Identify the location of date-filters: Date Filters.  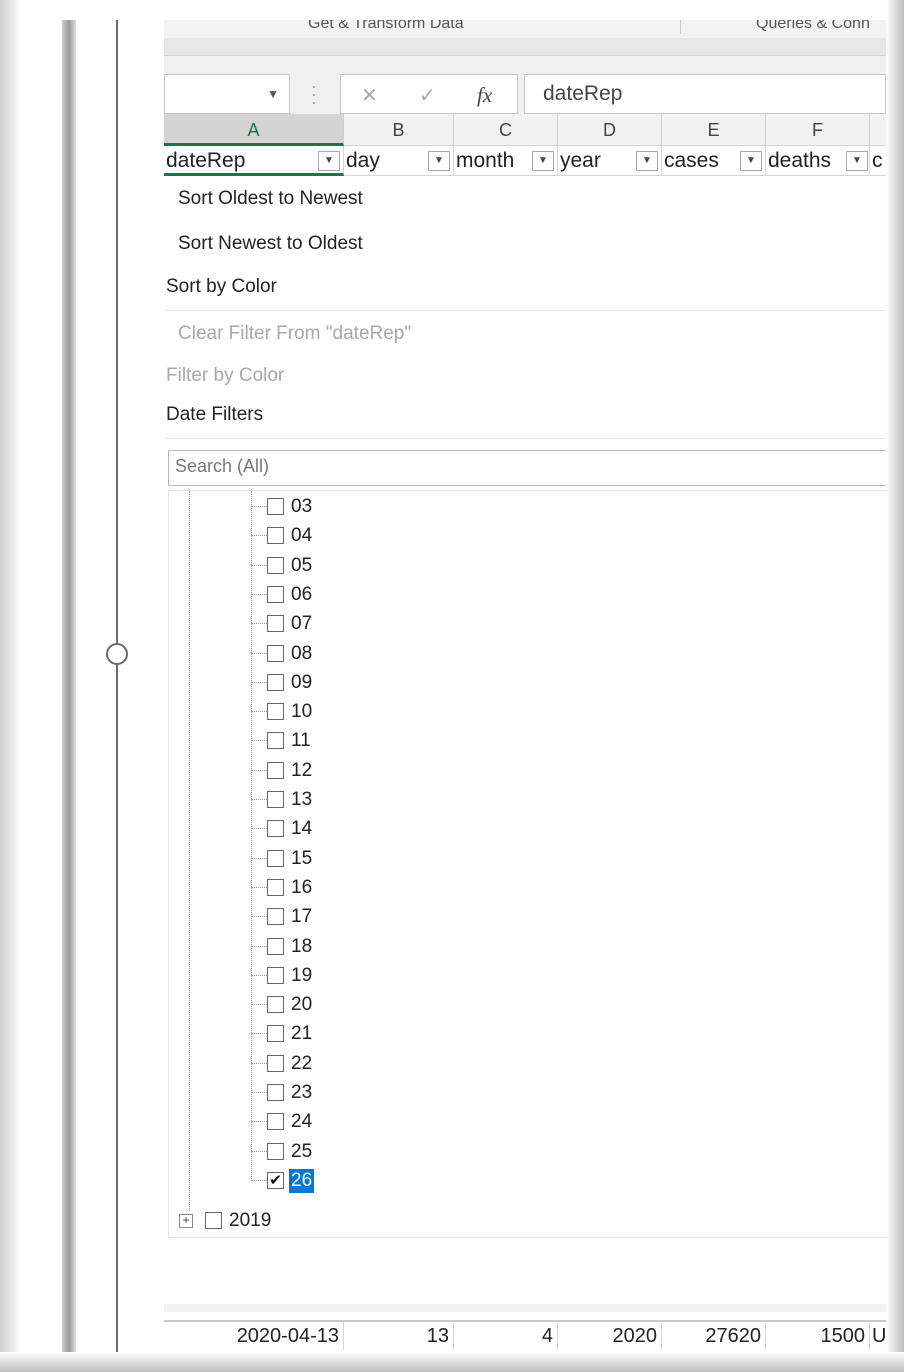
(214, 415).